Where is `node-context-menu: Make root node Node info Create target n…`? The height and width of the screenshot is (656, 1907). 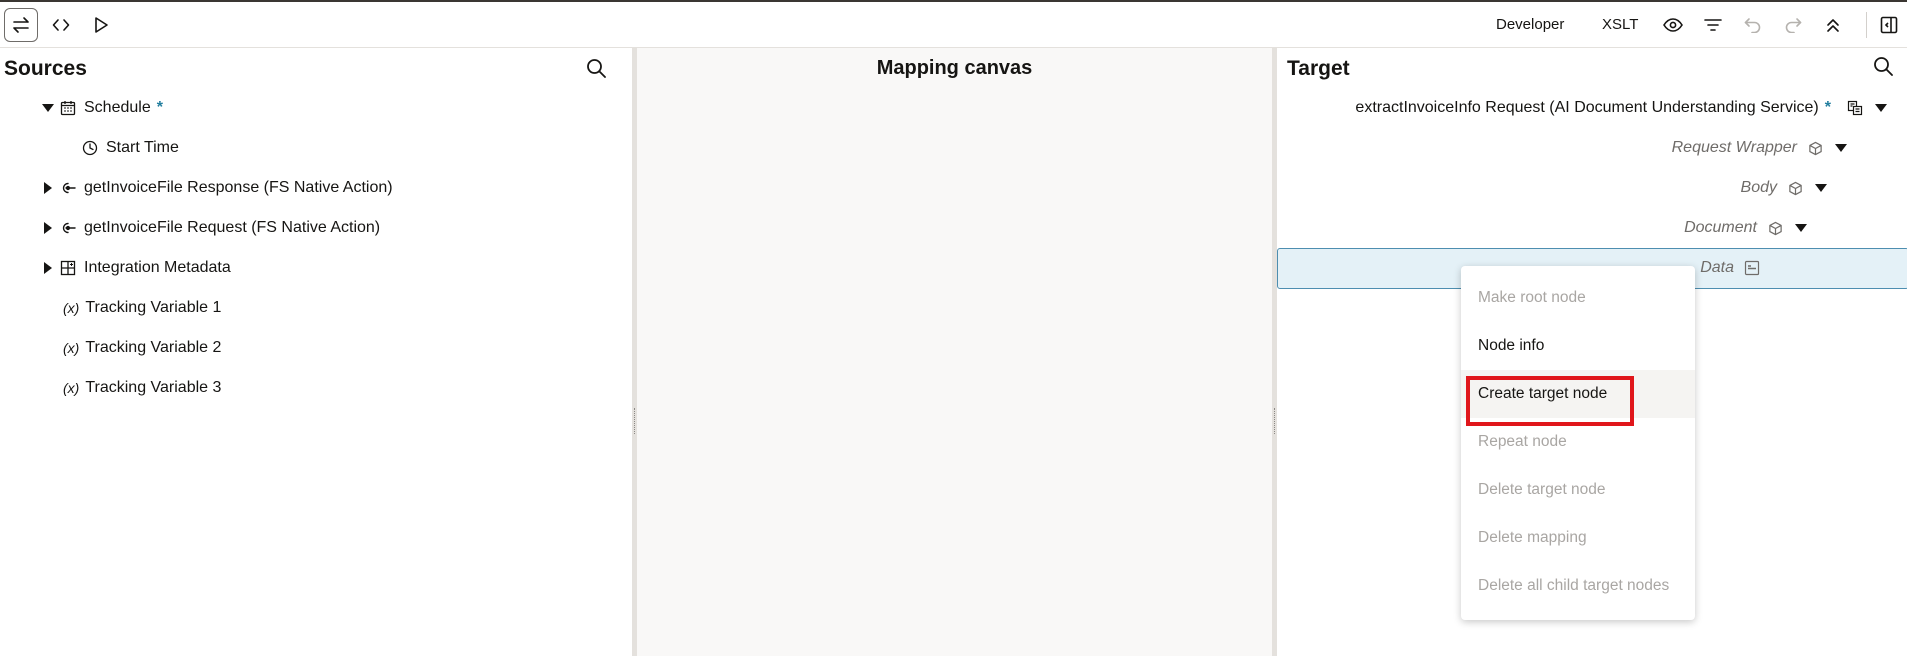 node-context-menu: Make root node Node info Create target n… is located at coordinates (1578, 443).